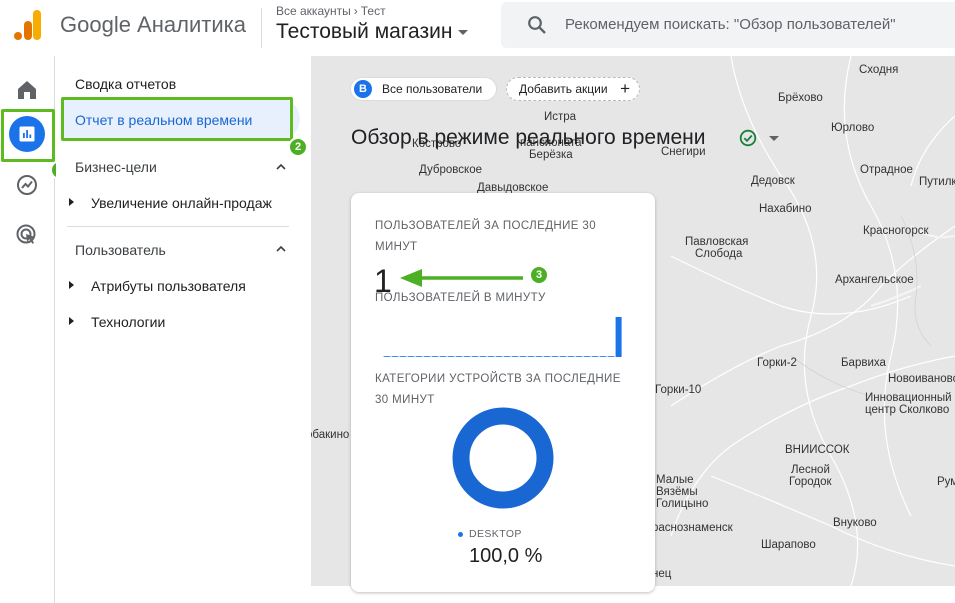 This screenshot has width=955, height=603. Describe the element at coordinates (886, 170) in the screenshot. I see `map-place: Отрадное` at that location.